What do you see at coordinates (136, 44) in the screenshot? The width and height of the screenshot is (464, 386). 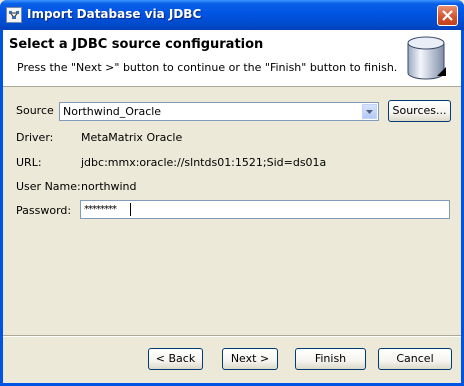 I see `page-title: Select a JDBC source configuration` at bounding box center [136, 44].